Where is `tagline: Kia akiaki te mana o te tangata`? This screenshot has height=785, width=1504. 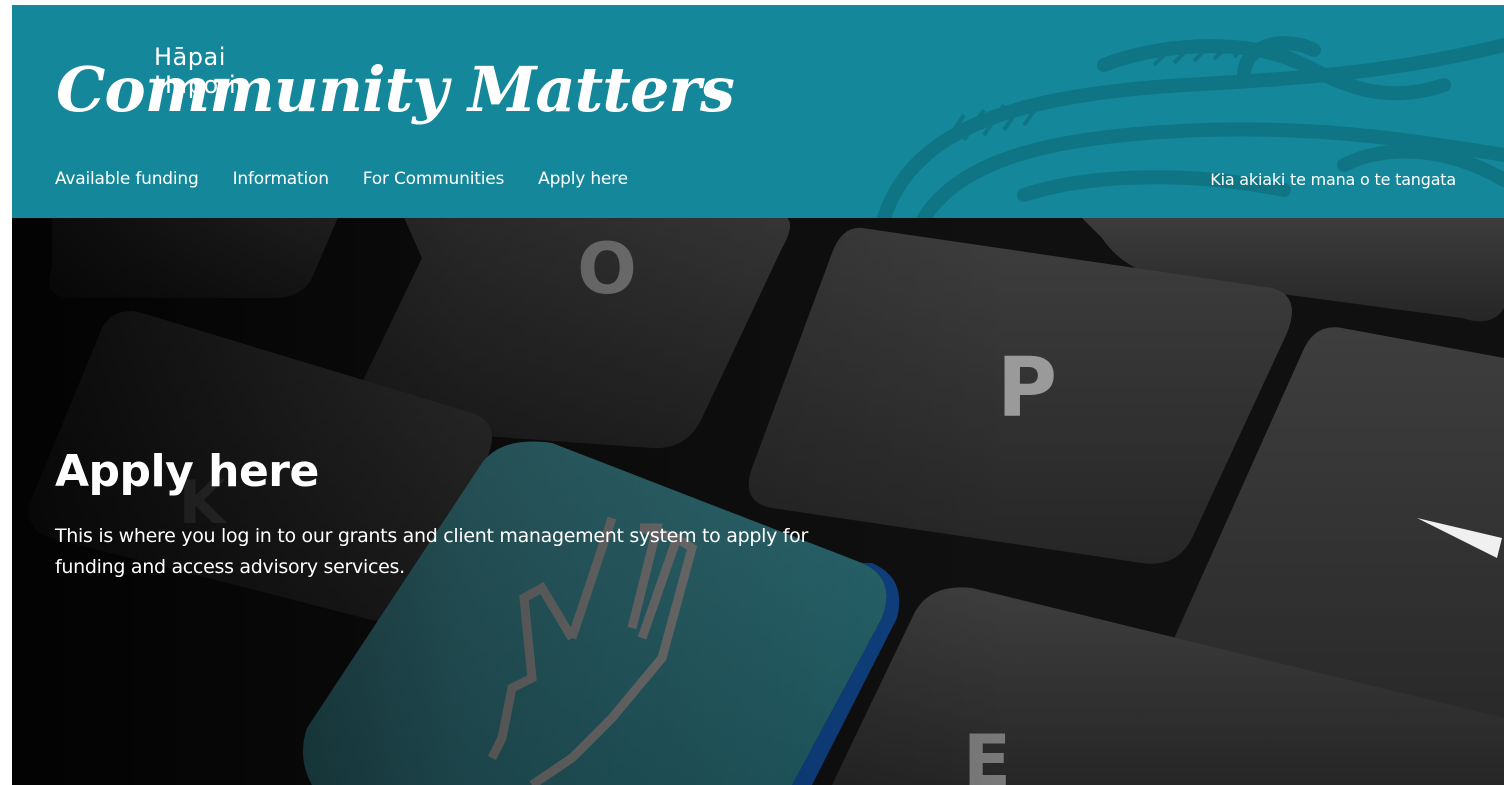
tagline: Kia akiaki te mana o te tangata is located at coordinates (1333, 179).